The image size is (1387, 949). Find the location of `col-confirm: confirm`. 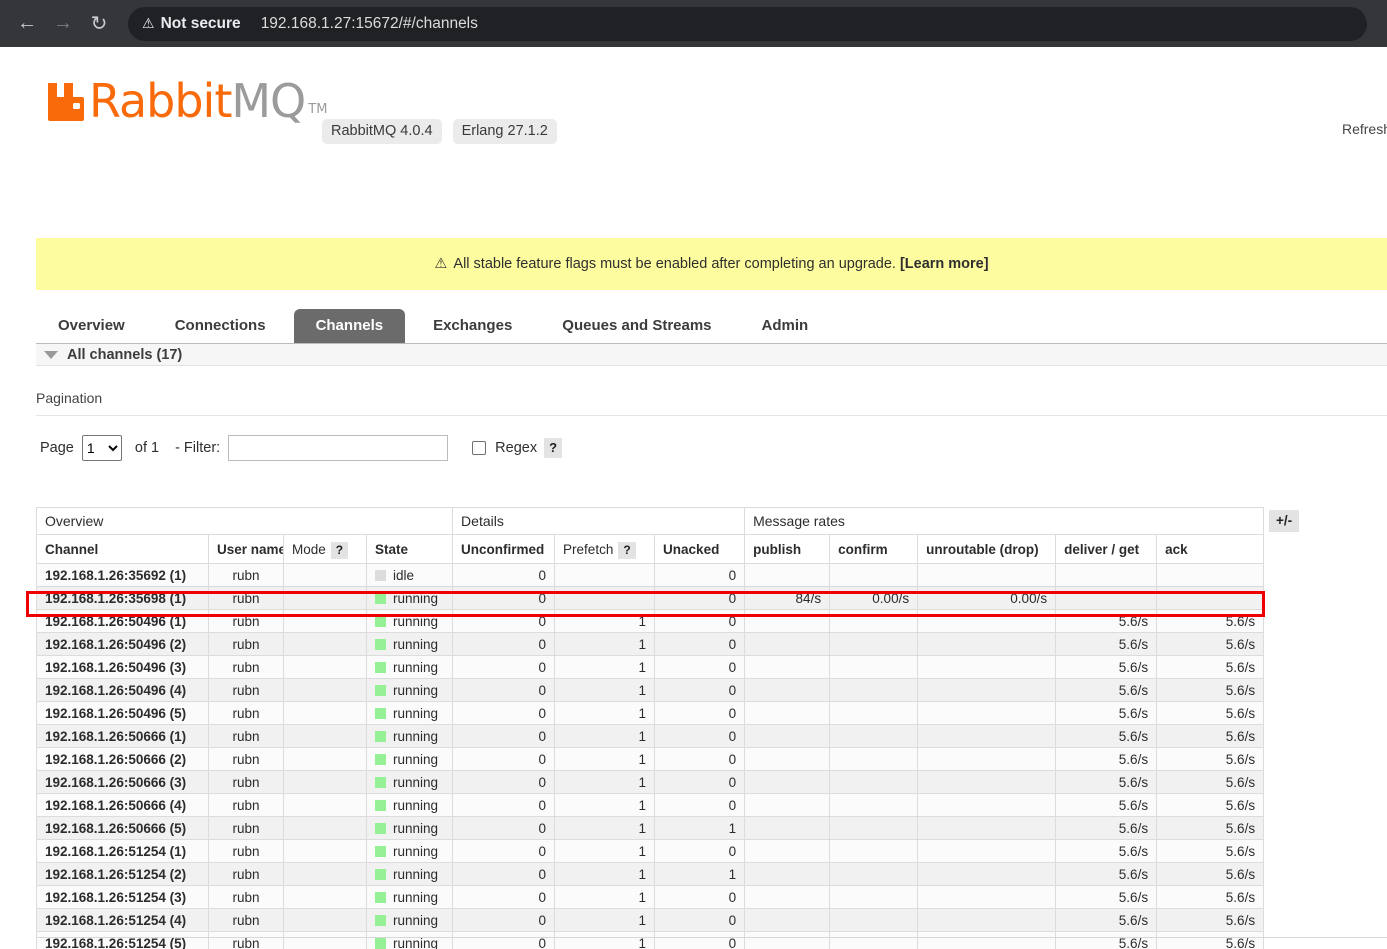

col-confirm: confirm is located at coordinates (874, 549).